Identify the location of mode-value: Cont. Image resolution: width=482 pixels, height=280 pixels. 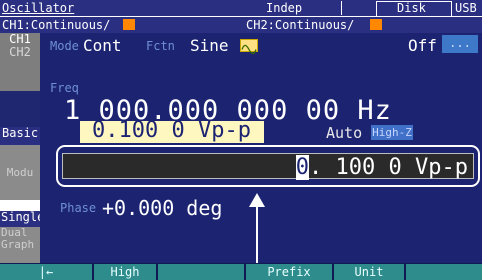
(102, 45).